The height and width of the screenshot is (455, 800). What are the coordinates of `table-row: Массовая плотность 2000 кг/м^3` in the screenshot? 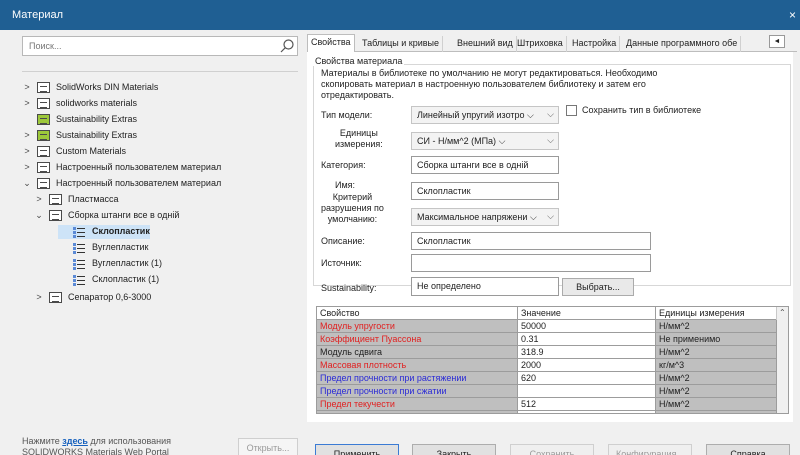 It's located at (547, 365).